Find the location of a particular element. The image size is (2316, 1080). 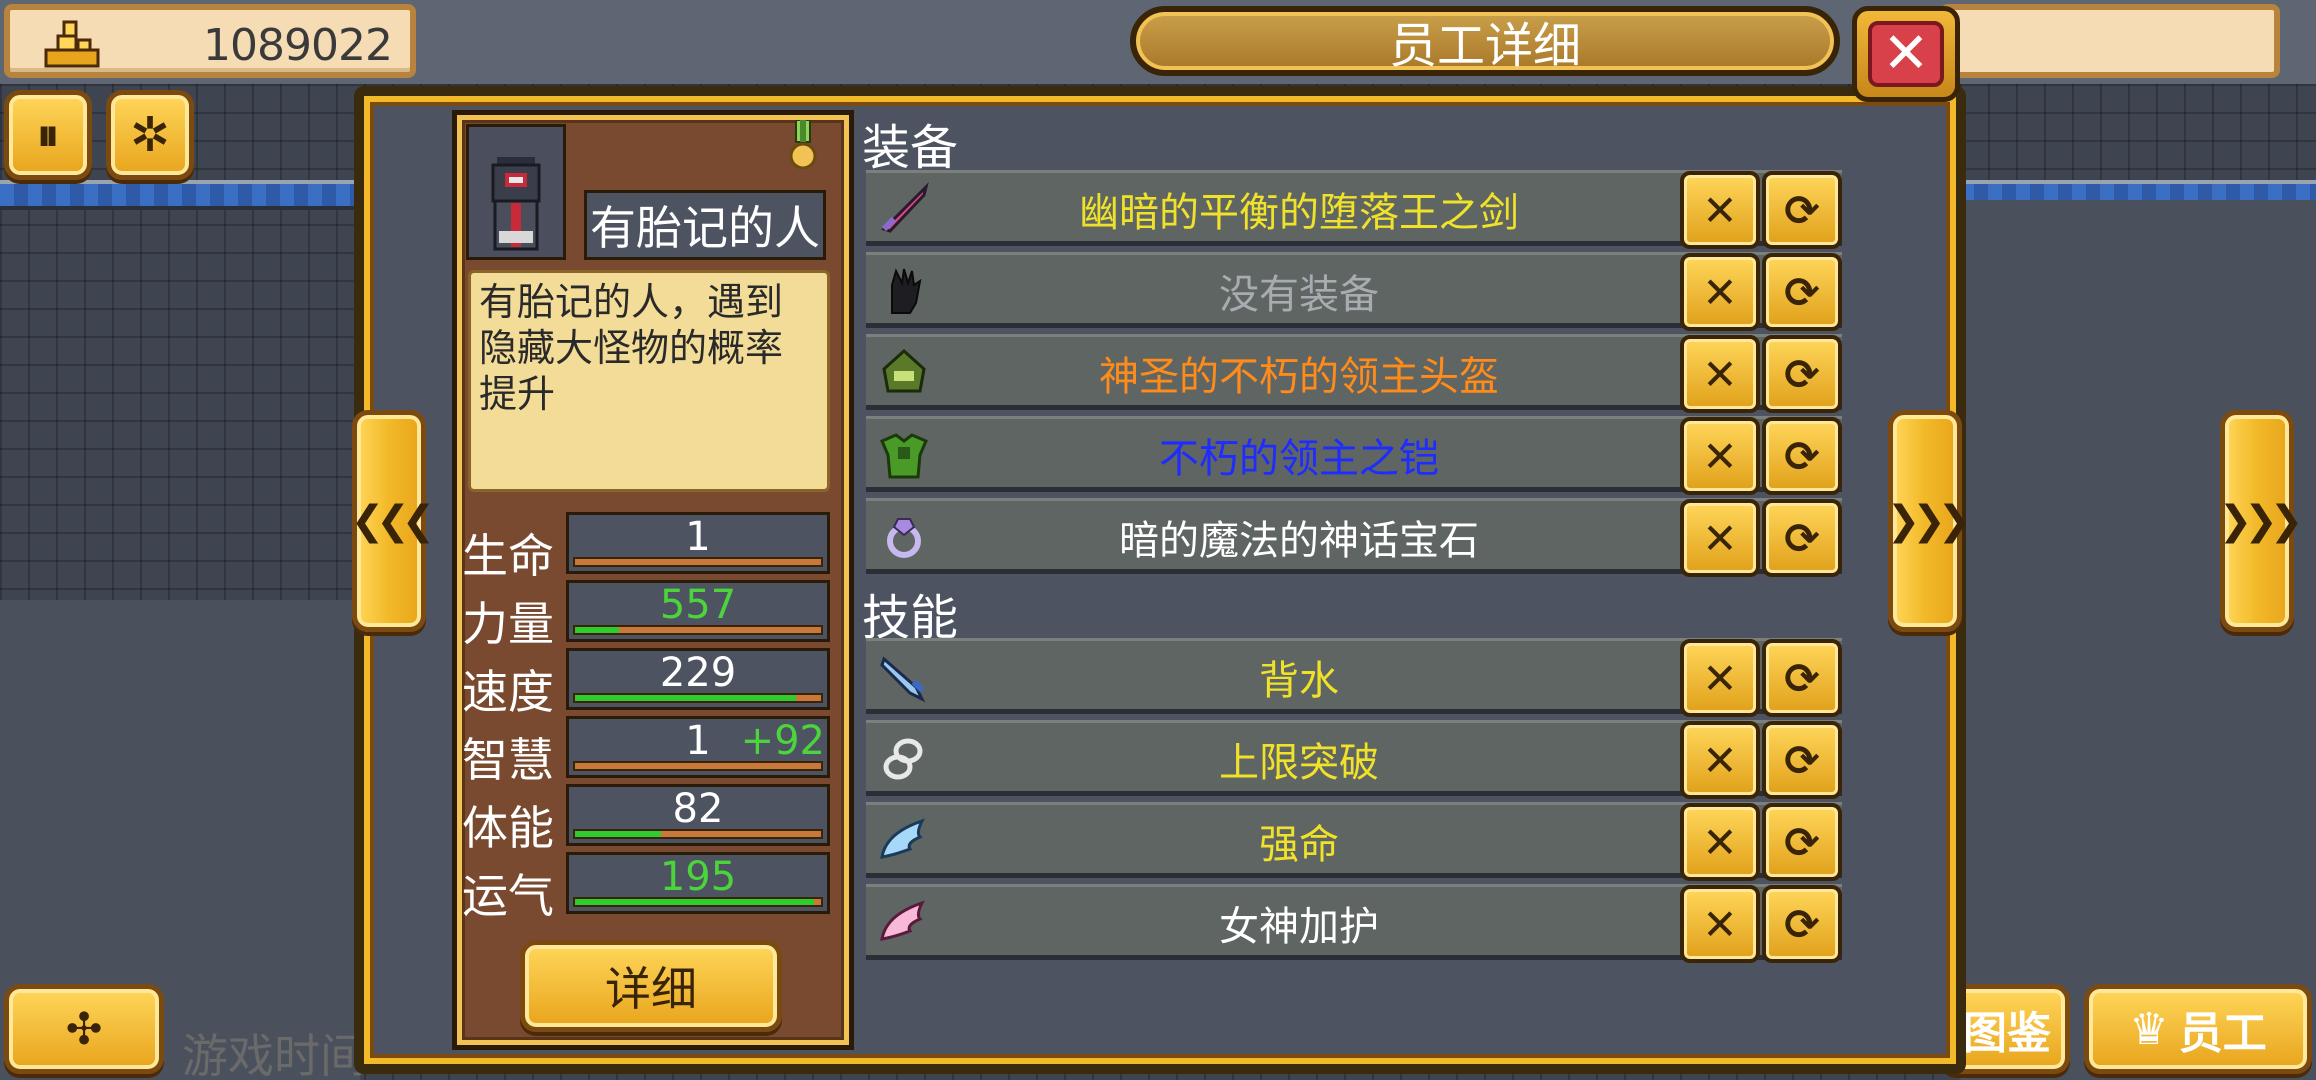

stat-value: 557 is located at coordinates (698, 605).